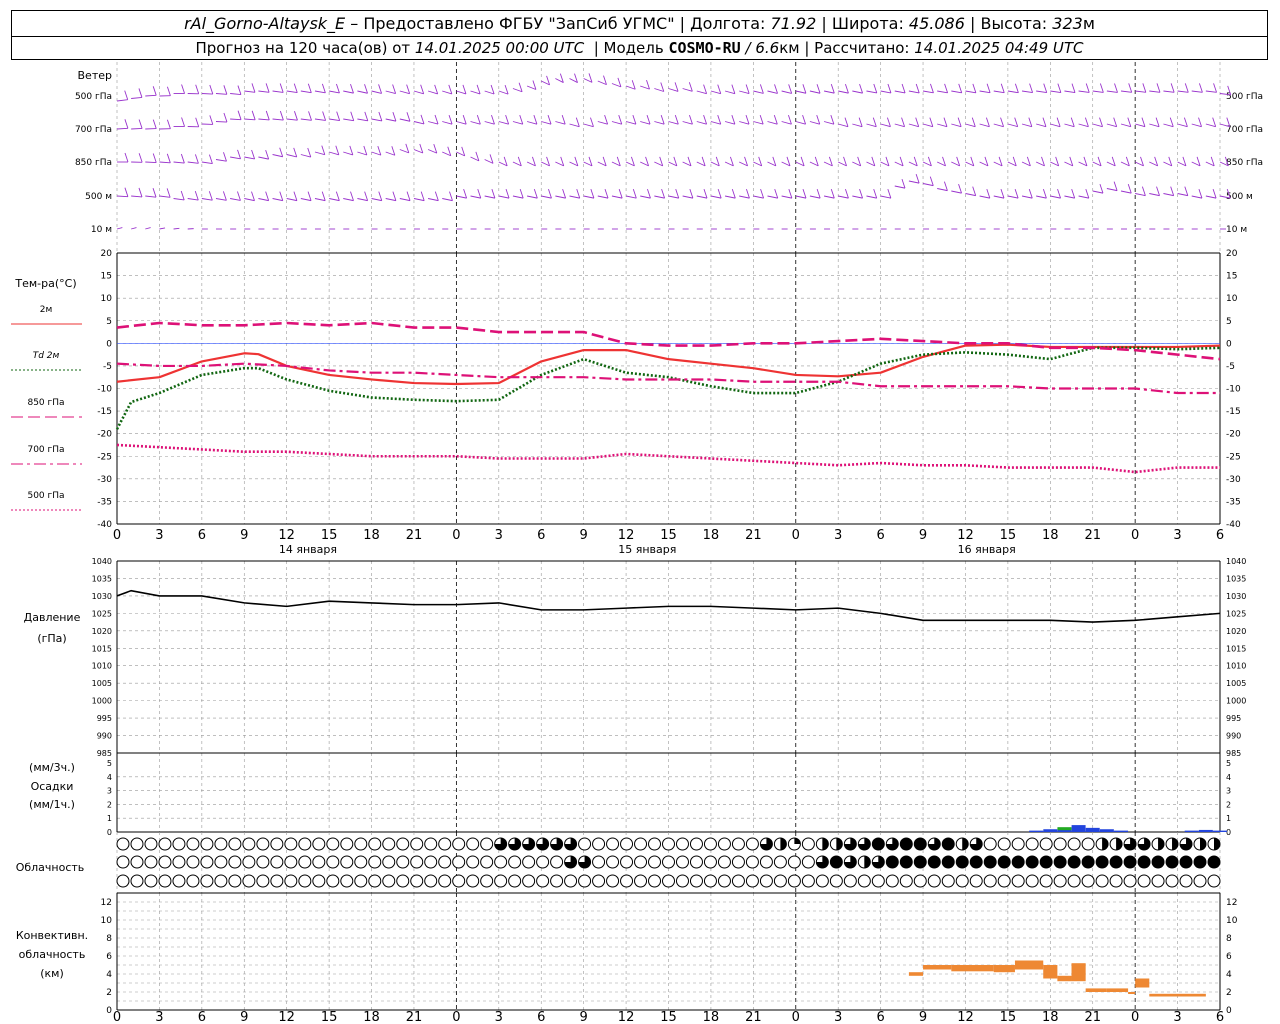 Image resolution: width=1280 pixels, height=1024 pixels. I want to click on convective-title-2: облачность, so click(52, 954).